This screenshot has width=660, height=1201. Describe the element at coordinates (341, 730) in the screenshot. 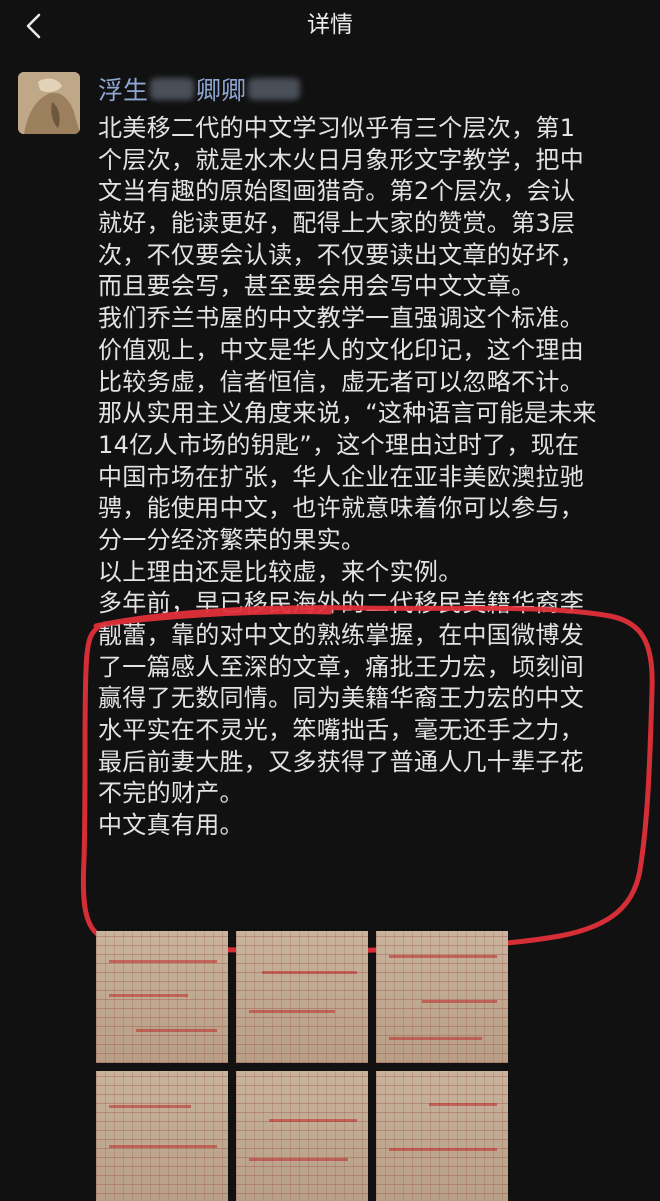

I see `post-line: 水平实在不灵光，笨嘴拙舌，毫无还手之力，` at that location.